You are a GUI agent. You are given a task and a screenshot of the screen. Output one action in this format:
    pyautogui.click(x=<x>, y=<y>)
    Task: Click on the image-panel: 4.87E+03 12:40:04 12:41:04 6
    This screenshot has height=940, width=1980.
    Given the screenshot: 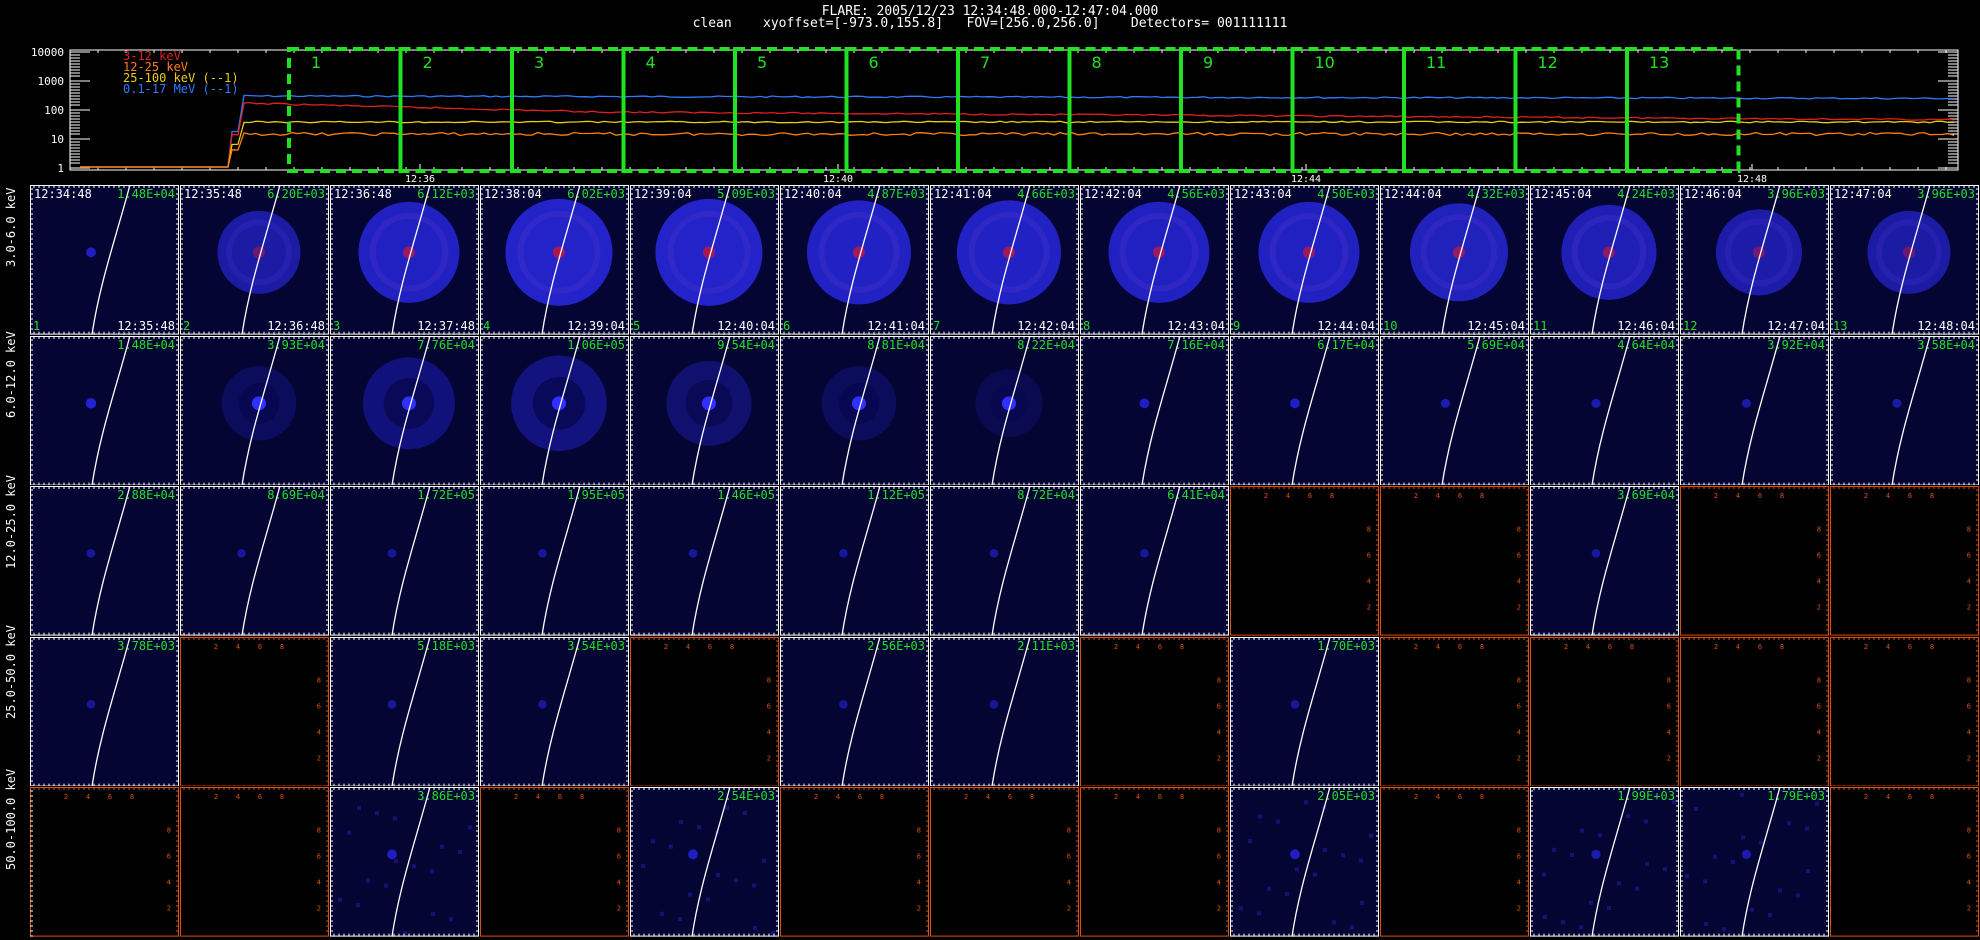 What is the action you would take?
    pyautogui.click(x=854, y=260)
    